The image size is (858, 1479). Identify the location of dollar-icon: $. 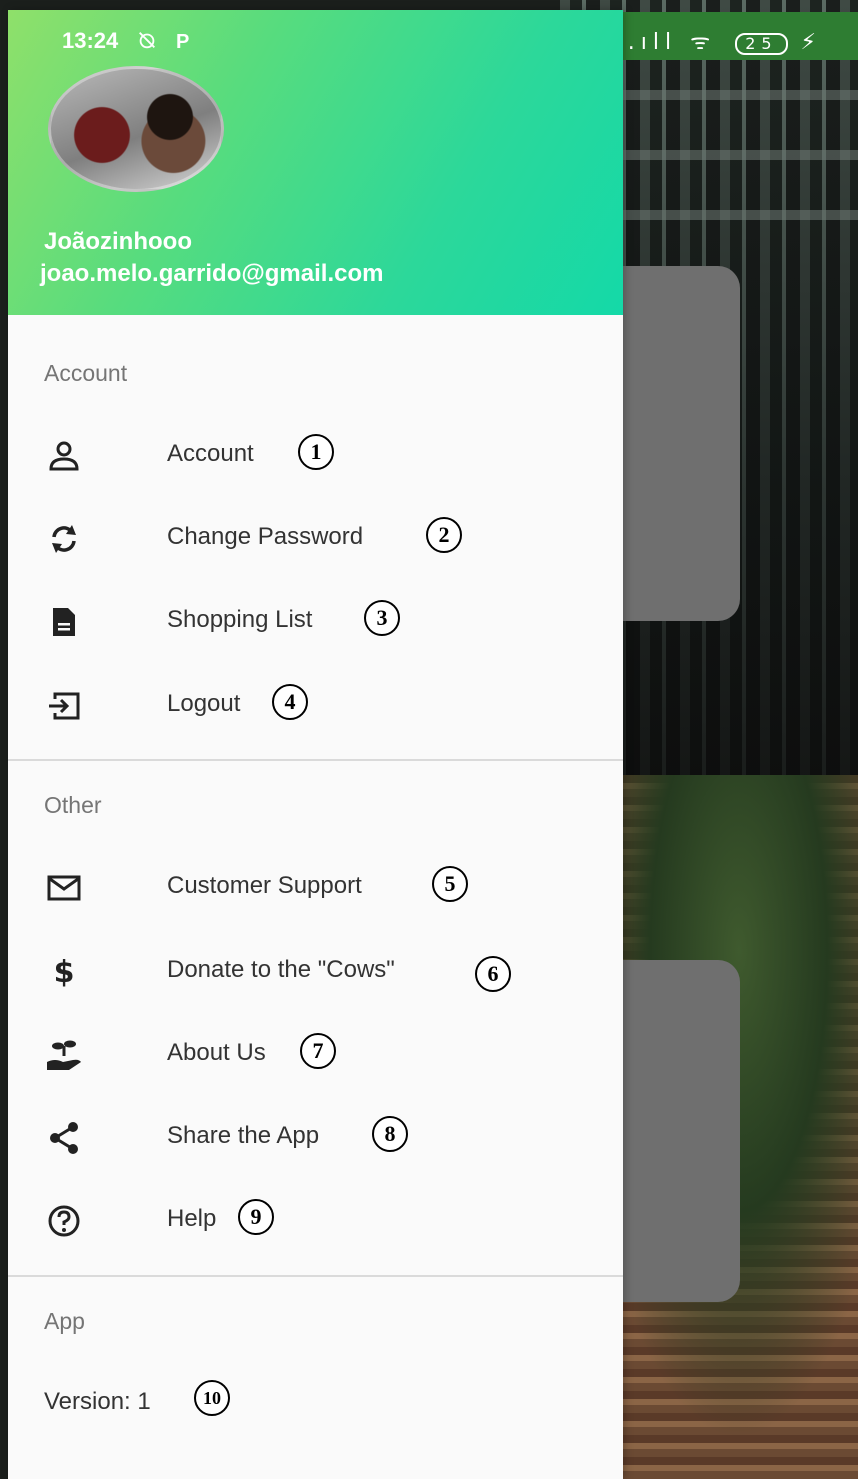
(64, 972).